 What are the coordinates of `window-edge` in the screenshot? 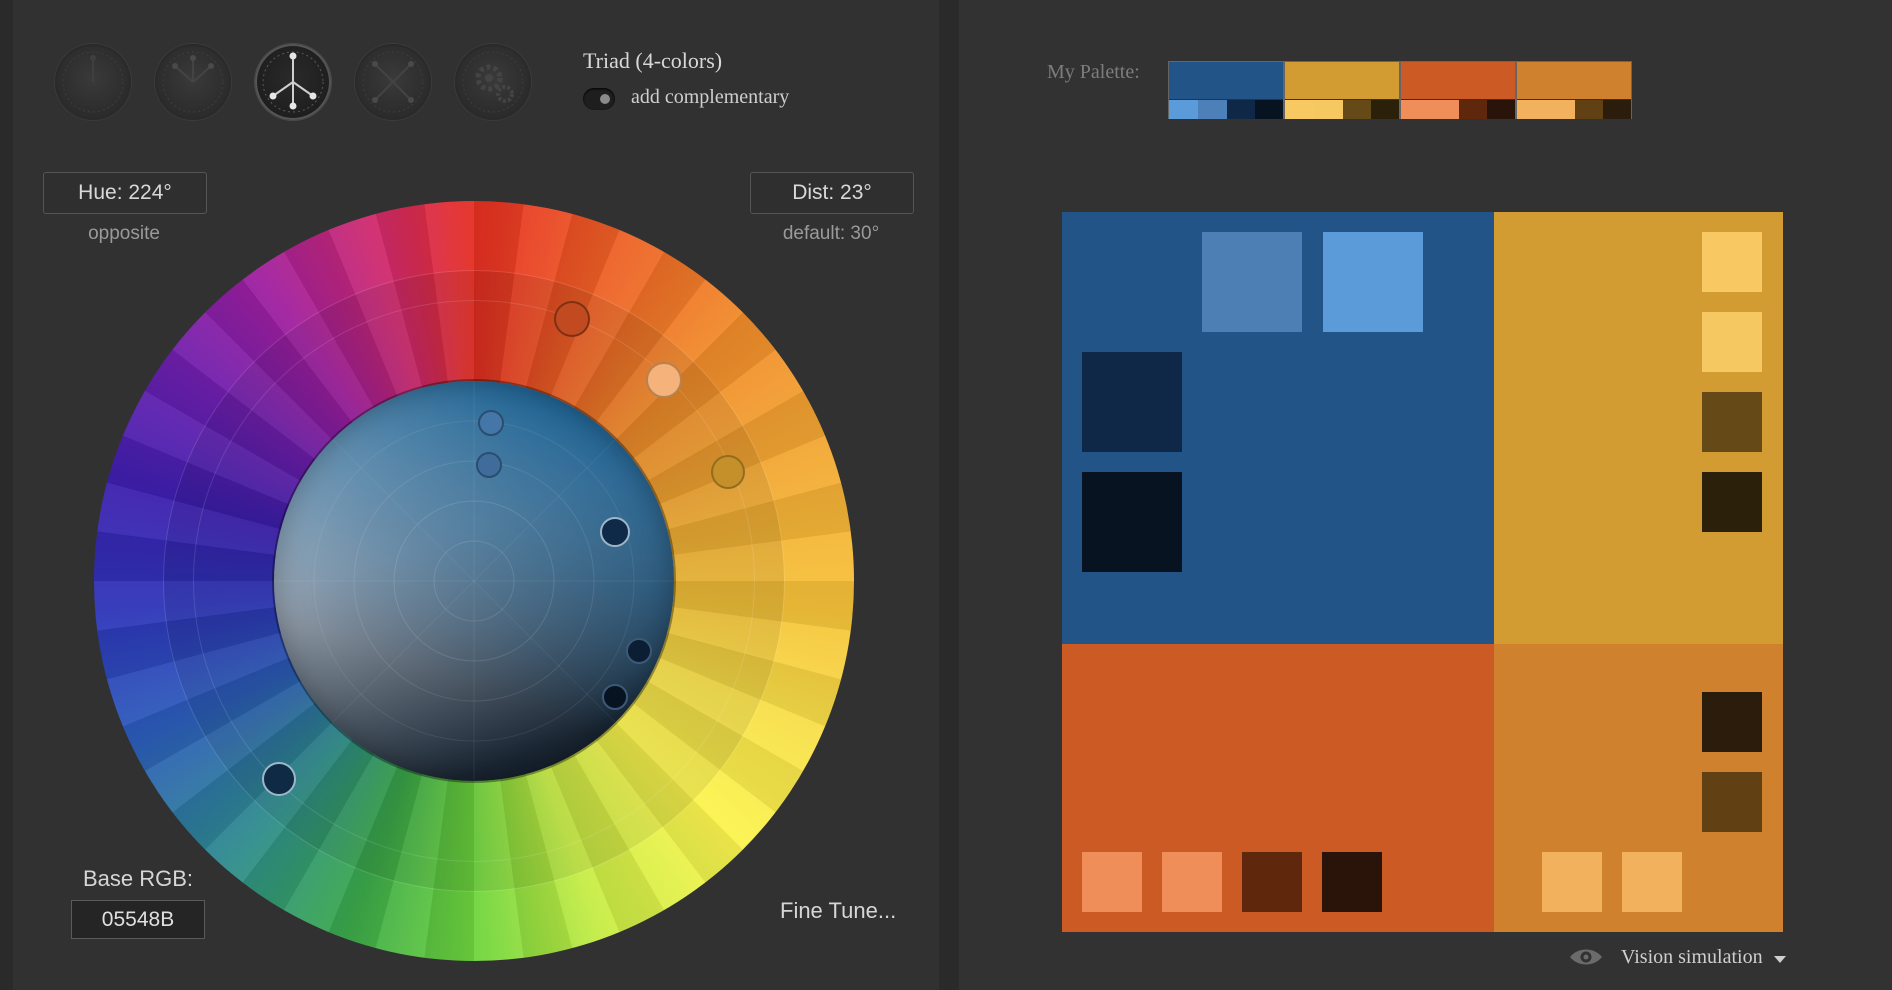 It's located at (6, 495).